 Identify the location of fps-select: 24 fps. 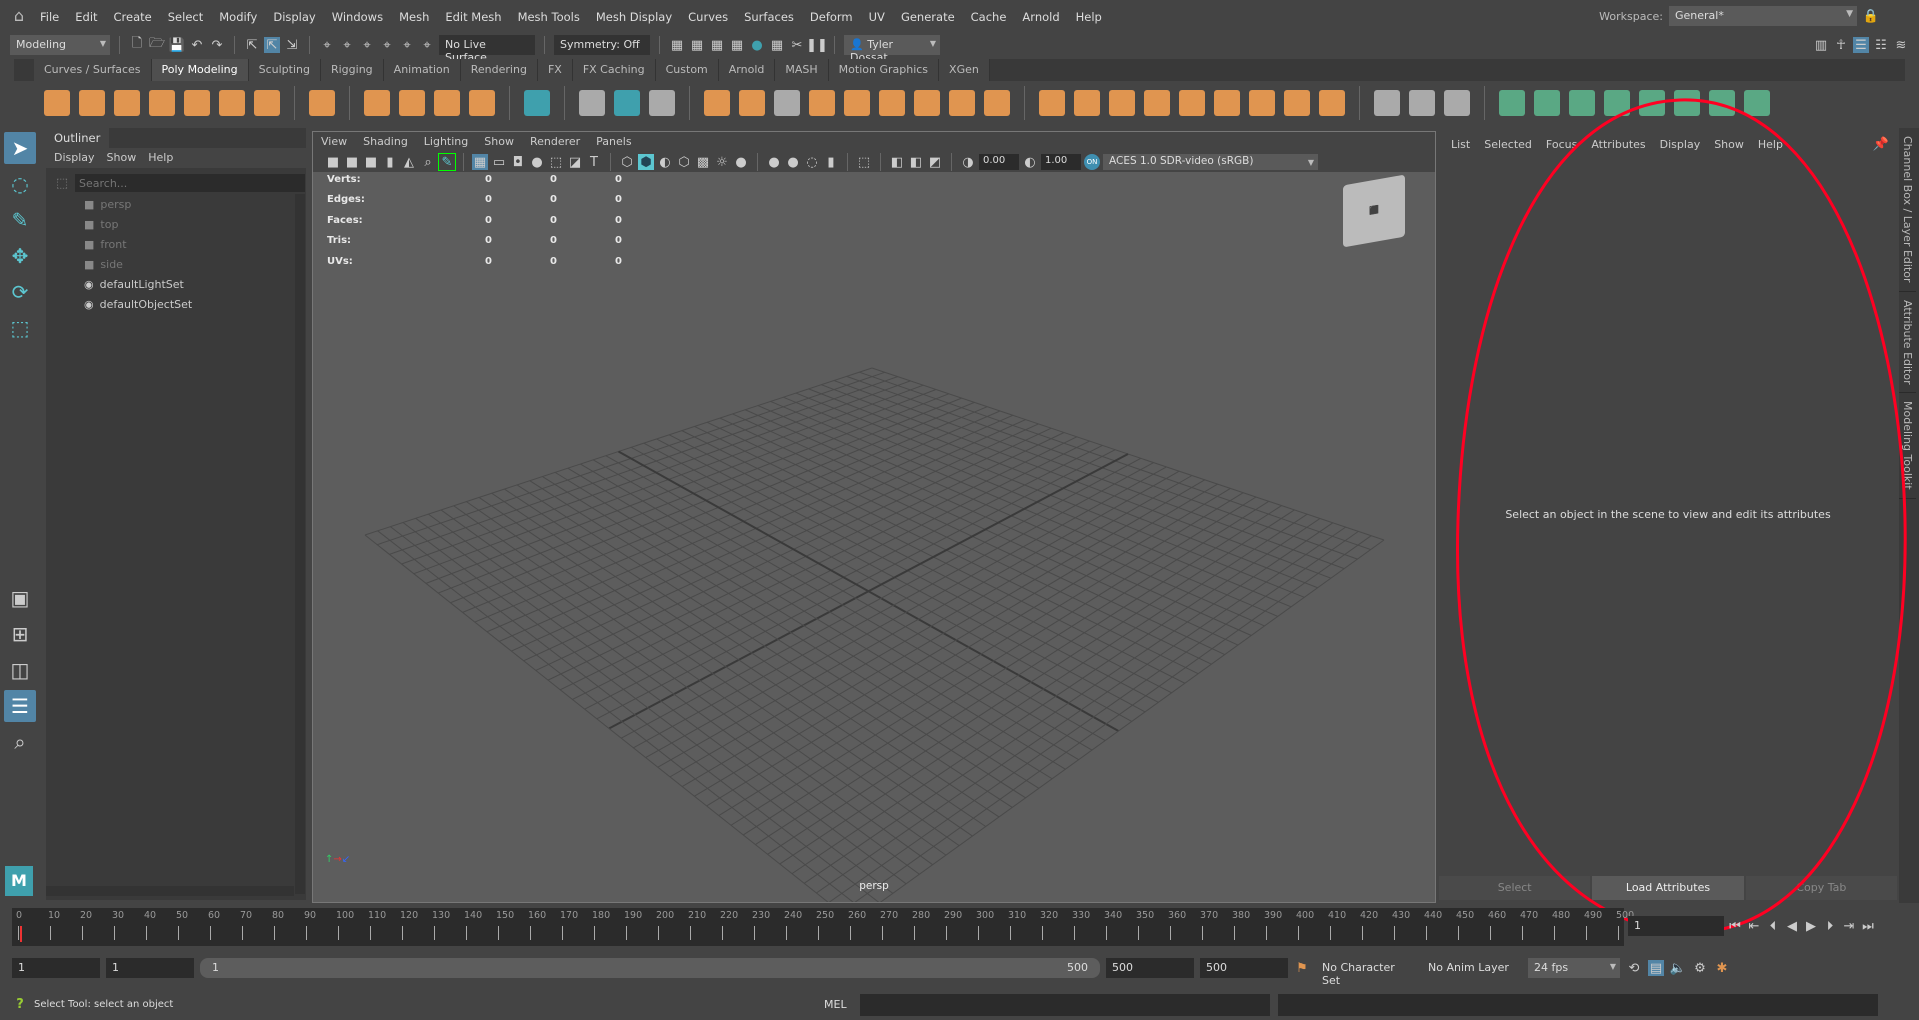
(1574, 968).